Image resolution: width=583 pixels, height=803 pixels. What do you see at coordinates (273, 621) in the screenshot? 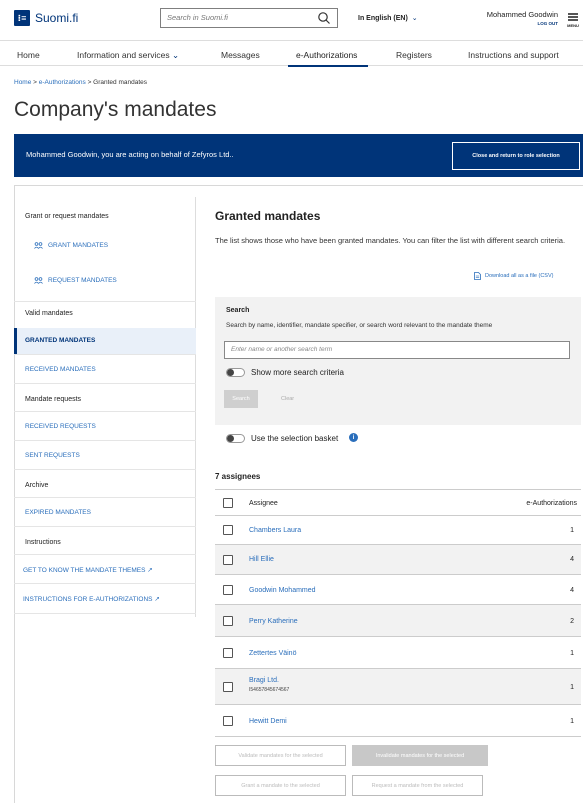
I see `assignee-link: Perry Katherine` at bounding box center [273, 621].